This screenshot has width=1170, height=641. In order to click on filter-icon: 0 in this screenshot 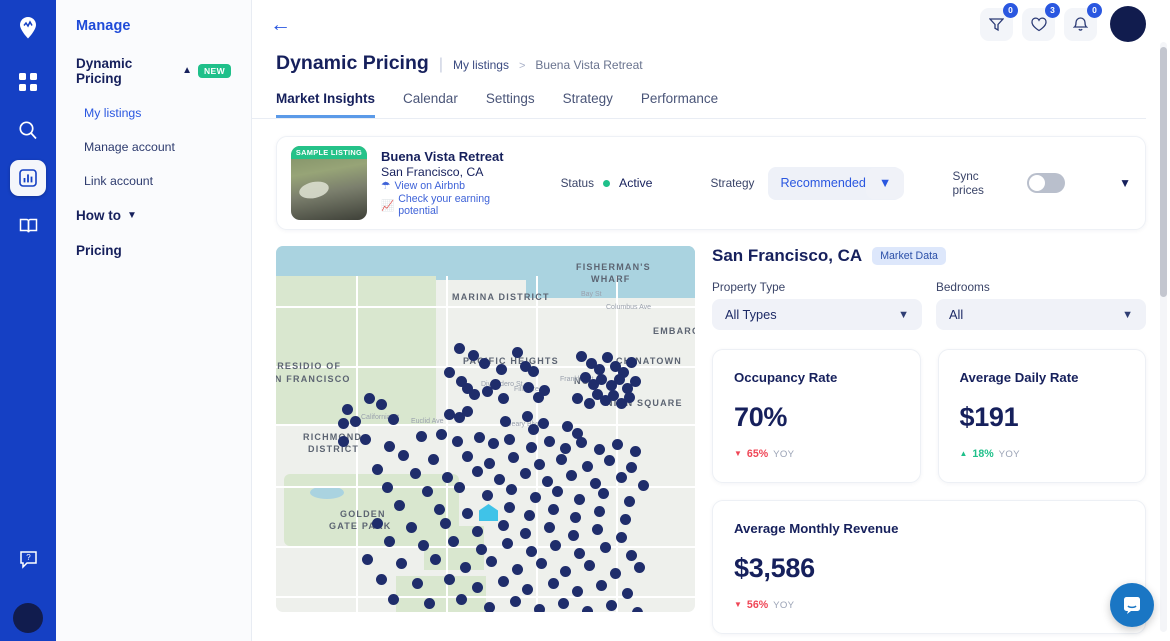, I will do `click(999, 21)`.